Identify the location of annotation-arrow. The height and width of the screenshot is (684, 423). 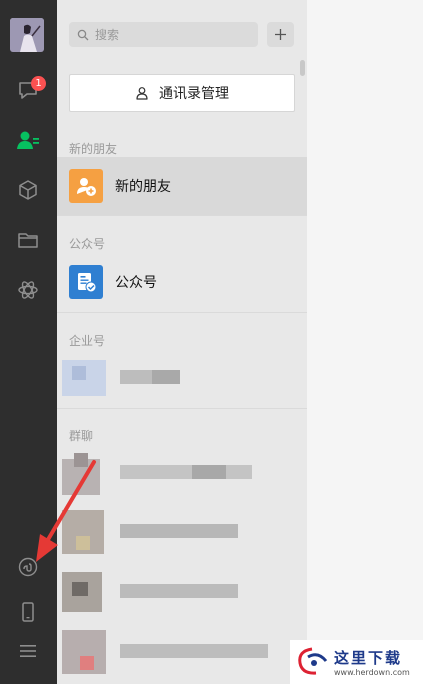
(66, 511).